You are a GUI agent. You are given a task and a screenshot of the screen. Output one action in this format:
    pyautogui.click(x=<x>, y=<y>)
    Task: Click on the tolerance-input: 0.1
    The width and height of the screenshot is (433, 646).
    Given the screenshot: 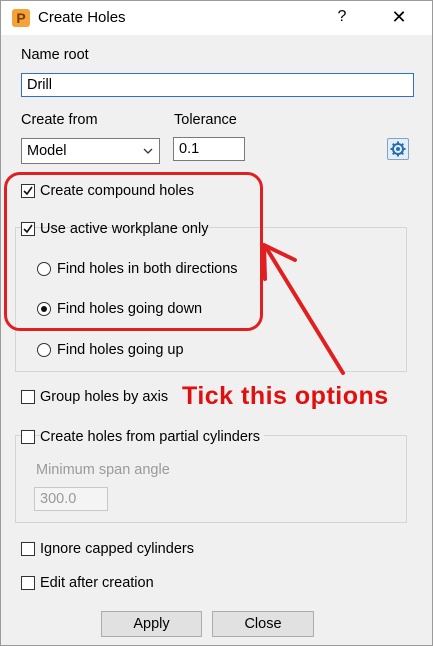 What is the action you would take?
    pyautogui.click(x=209, y=149)
    